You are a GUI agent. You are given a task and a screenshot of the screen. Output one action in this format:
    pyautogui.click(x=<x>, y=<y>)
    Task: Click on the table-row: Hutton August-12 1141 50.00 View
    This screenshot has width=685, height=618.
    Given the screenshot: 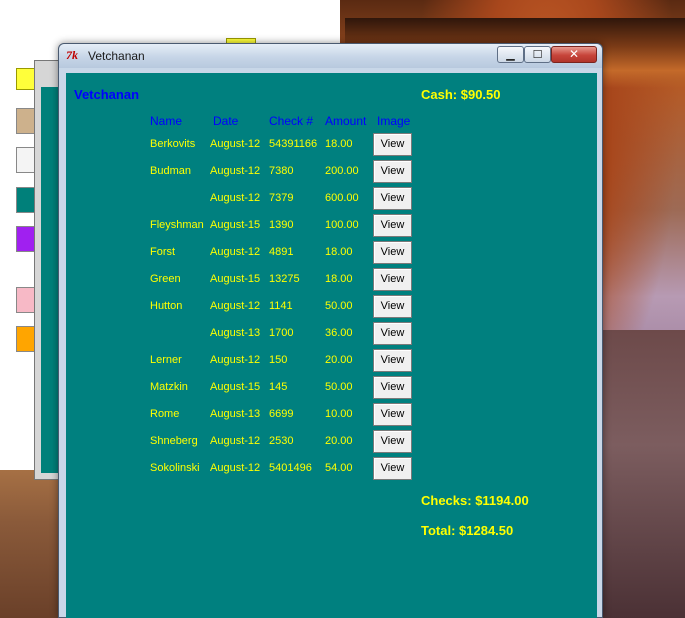 What is the action you would take?
    pyautogui.click(x=331, y=306)
    